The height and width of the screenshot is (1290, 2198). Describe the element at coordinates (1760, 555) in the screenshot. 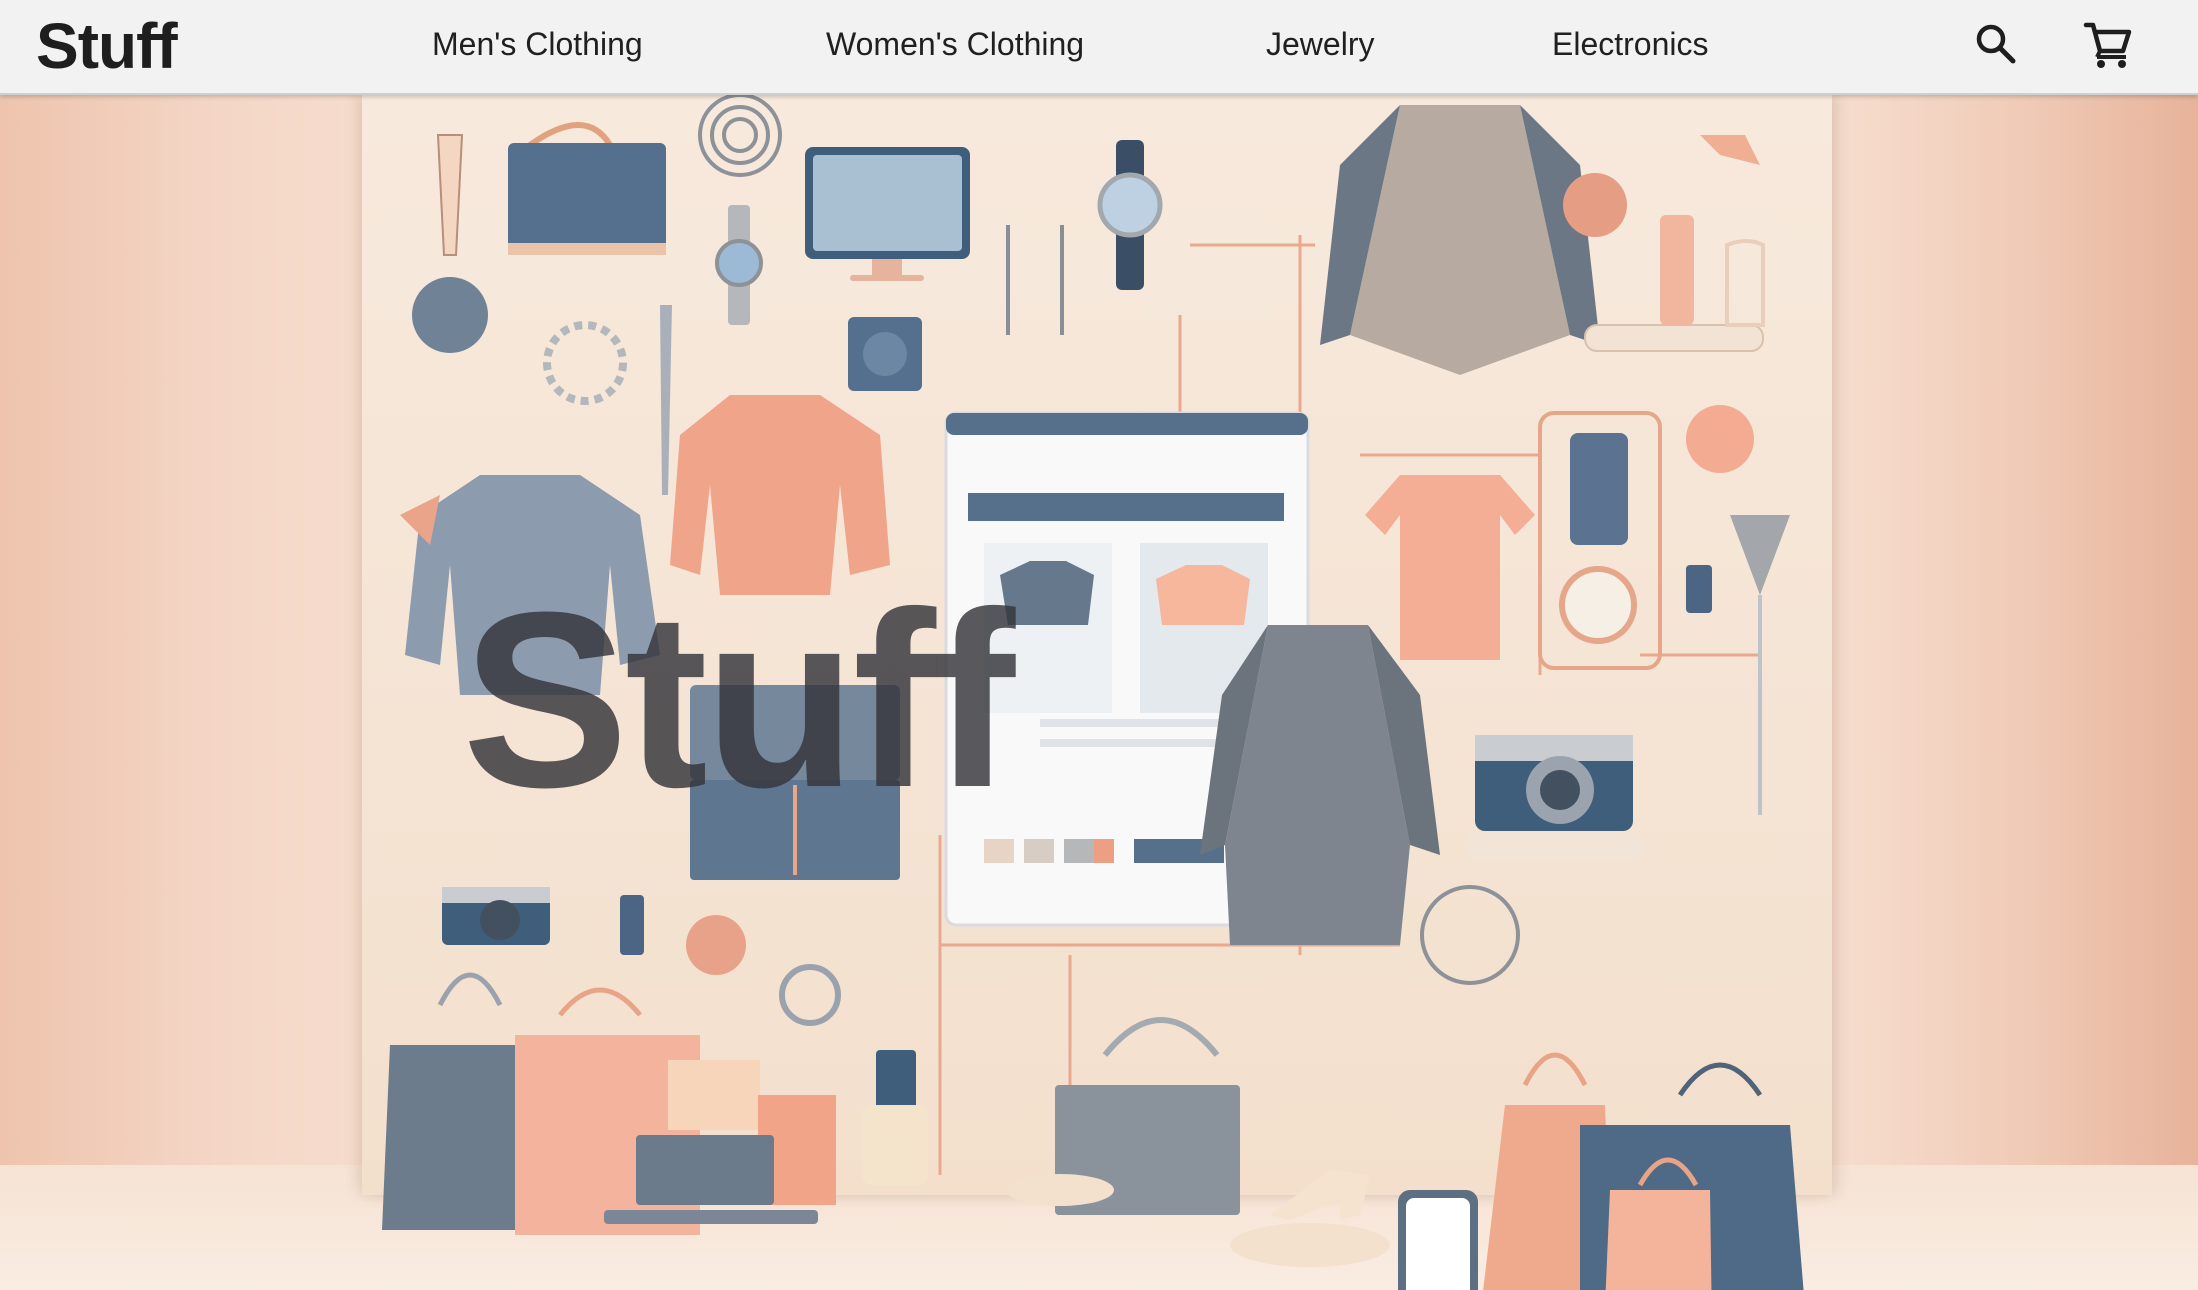

I see `decor-fan` at that location.